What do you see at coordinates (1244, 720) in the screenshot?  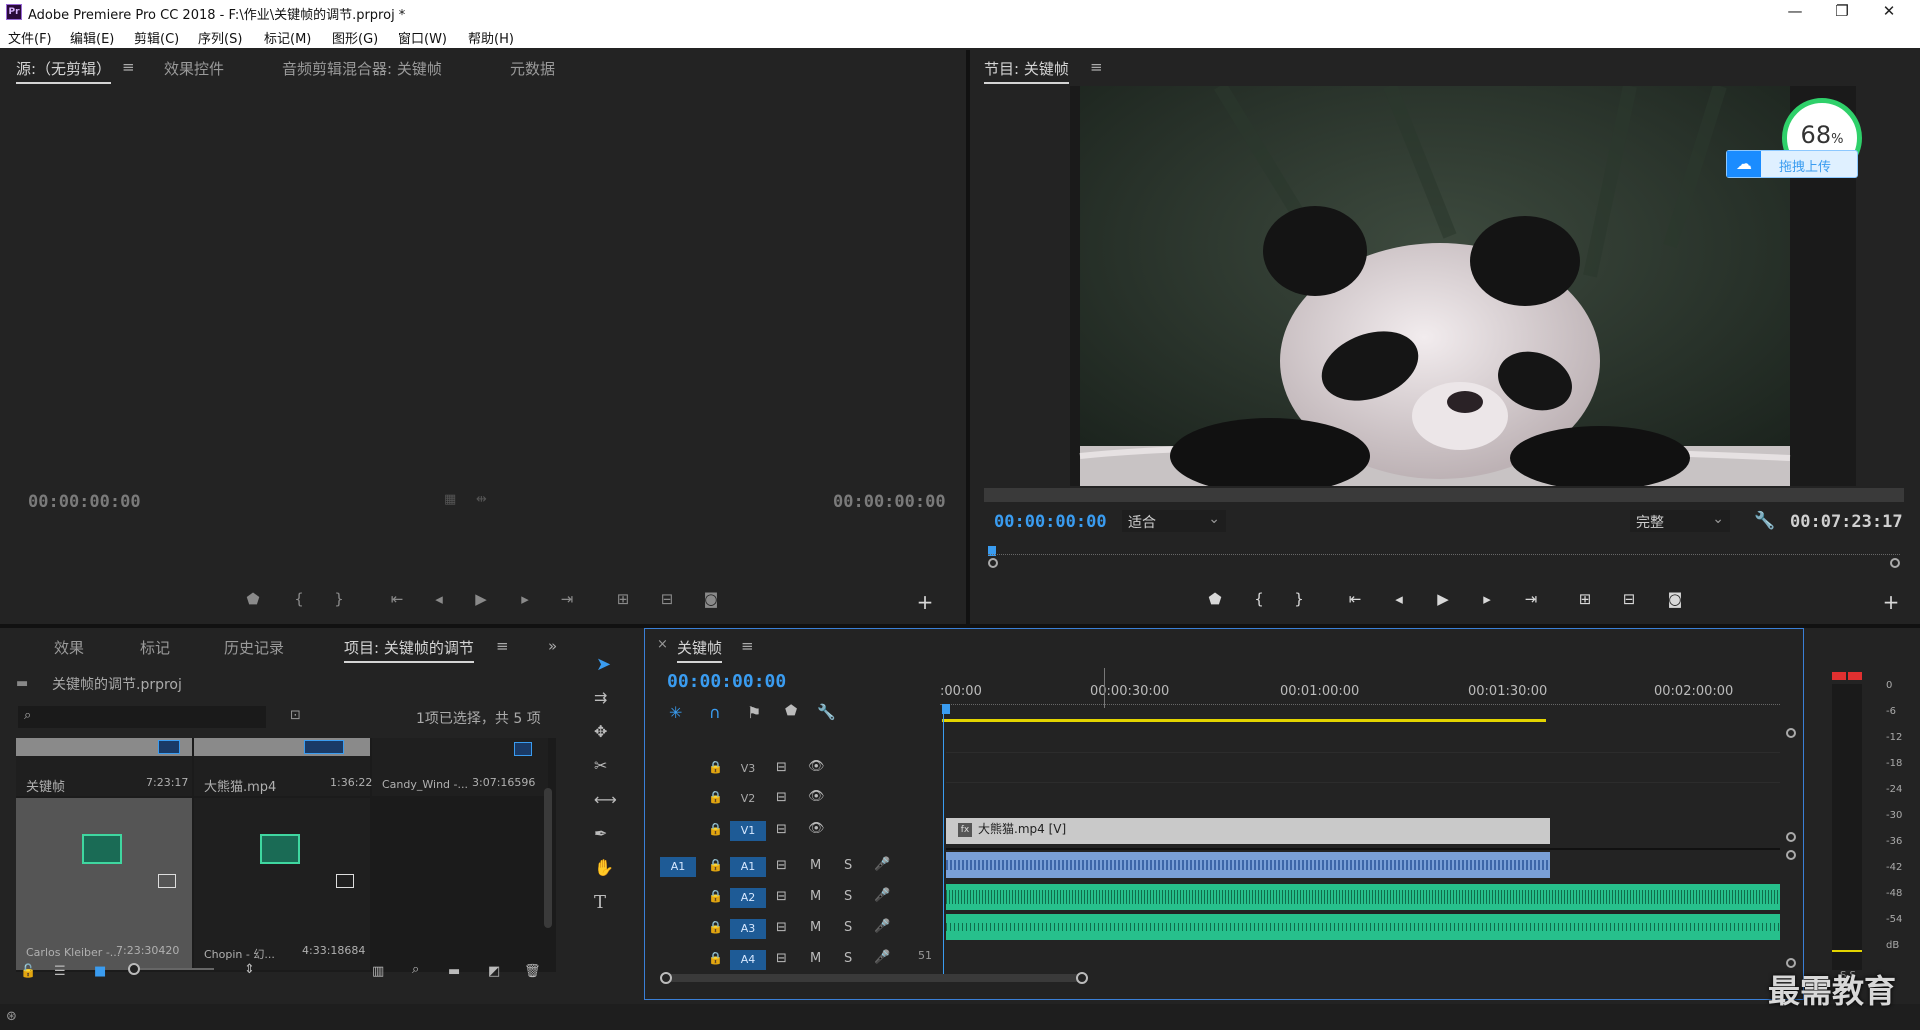 I see `work-area-bar` at bounding box center [1244, 720].